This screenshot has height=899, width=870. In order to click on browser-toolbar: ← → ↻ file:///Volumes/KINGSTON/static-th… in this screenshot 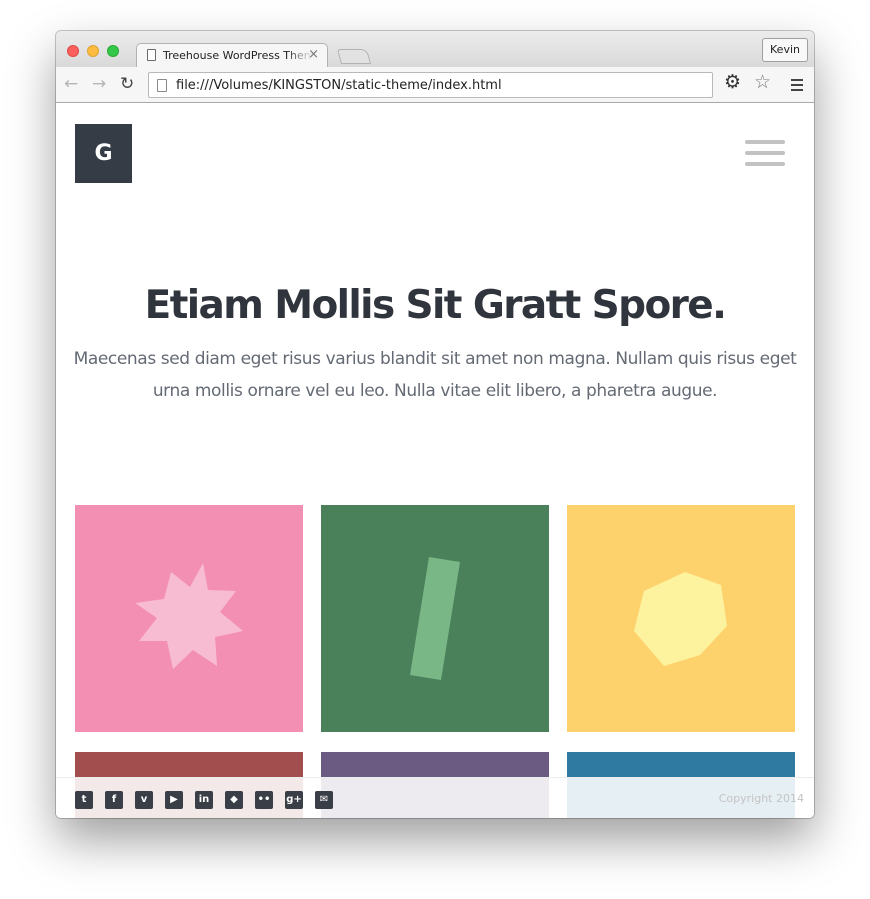, I will do `click(435, 85)`.